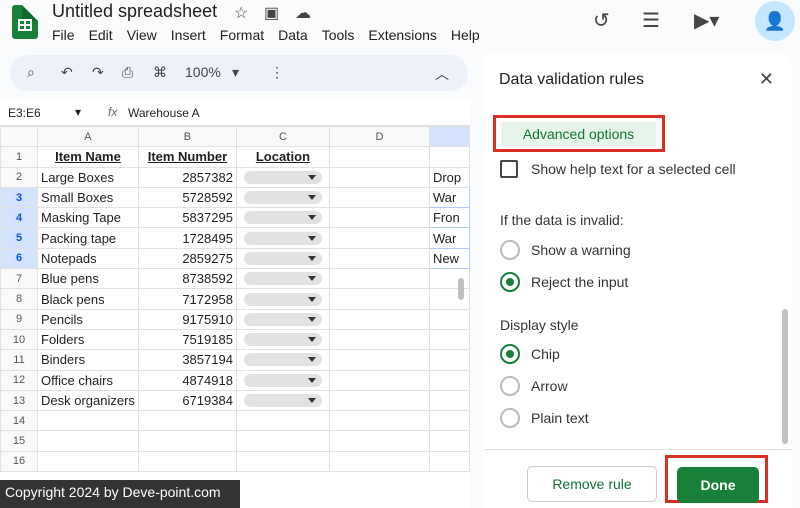 The width and height of the screenshot is (800, 508). What do you see at coordinates (718, 485) in the screenshot?
I see `done-button: Done` at bounding box center [718, 485].